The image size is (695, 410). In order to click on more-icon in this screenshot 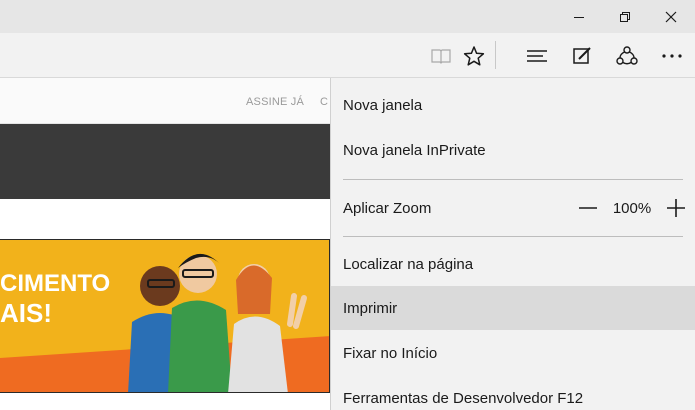, I will do `click(672, 55)`.